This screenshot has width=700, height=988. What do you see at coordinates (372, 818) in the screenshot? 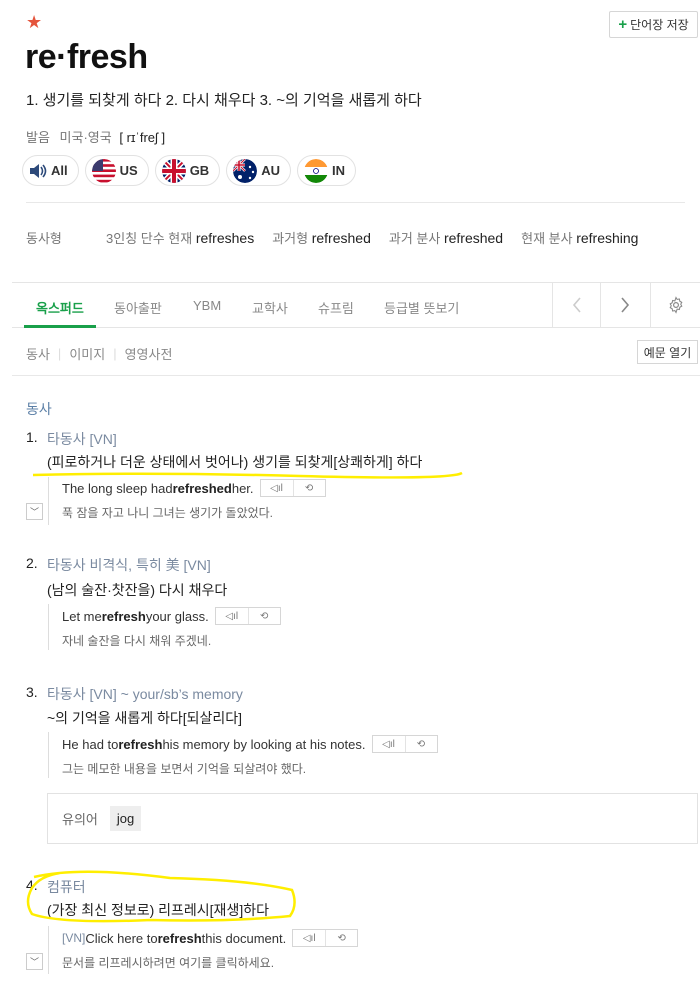
I see `synonym-box: 유의어 jog` at bounding box center [372, 818].